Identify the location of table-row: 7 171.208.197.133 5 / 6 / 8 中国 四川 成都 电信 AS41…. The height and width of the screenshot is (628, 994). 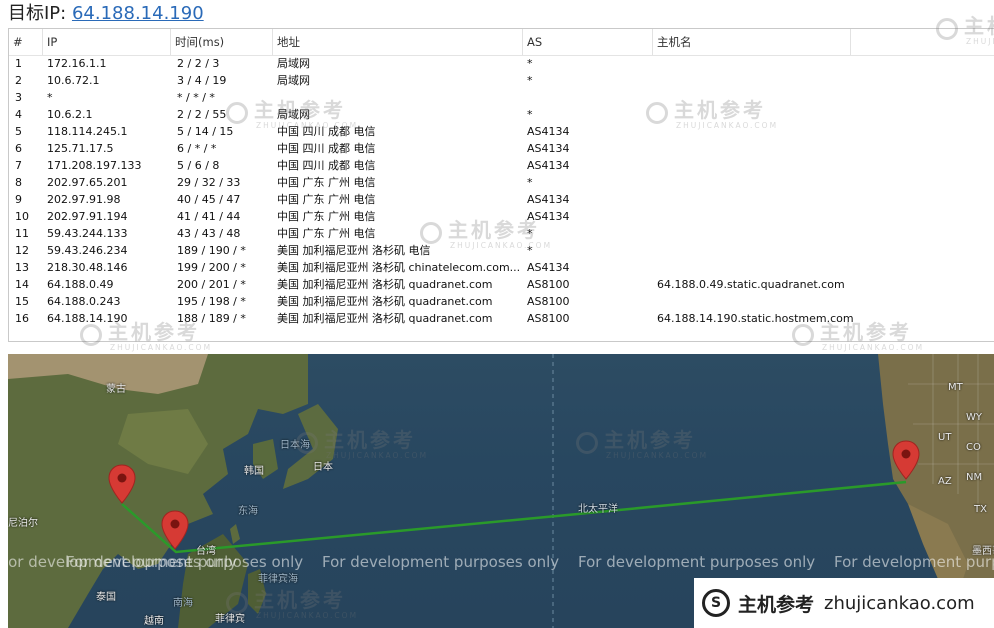
(501, 165).